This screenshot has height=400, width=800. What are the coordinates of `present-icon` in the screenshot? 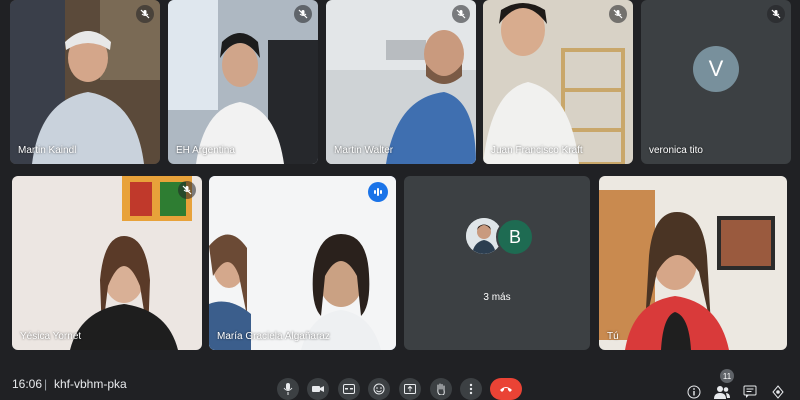 It's located at (410, 389).